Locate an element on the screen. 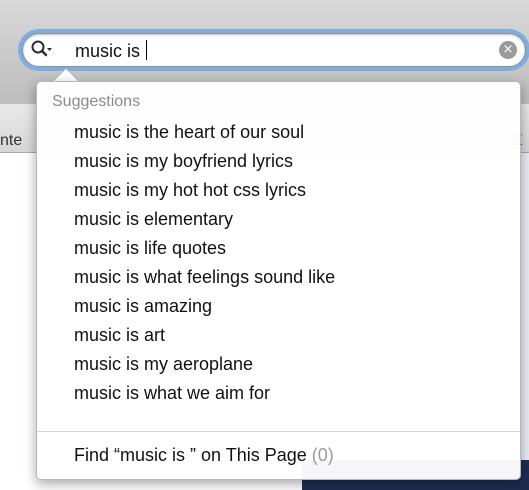  find-on-page-label: Find “music is ” on This Page is located at coordinates (190, 455).